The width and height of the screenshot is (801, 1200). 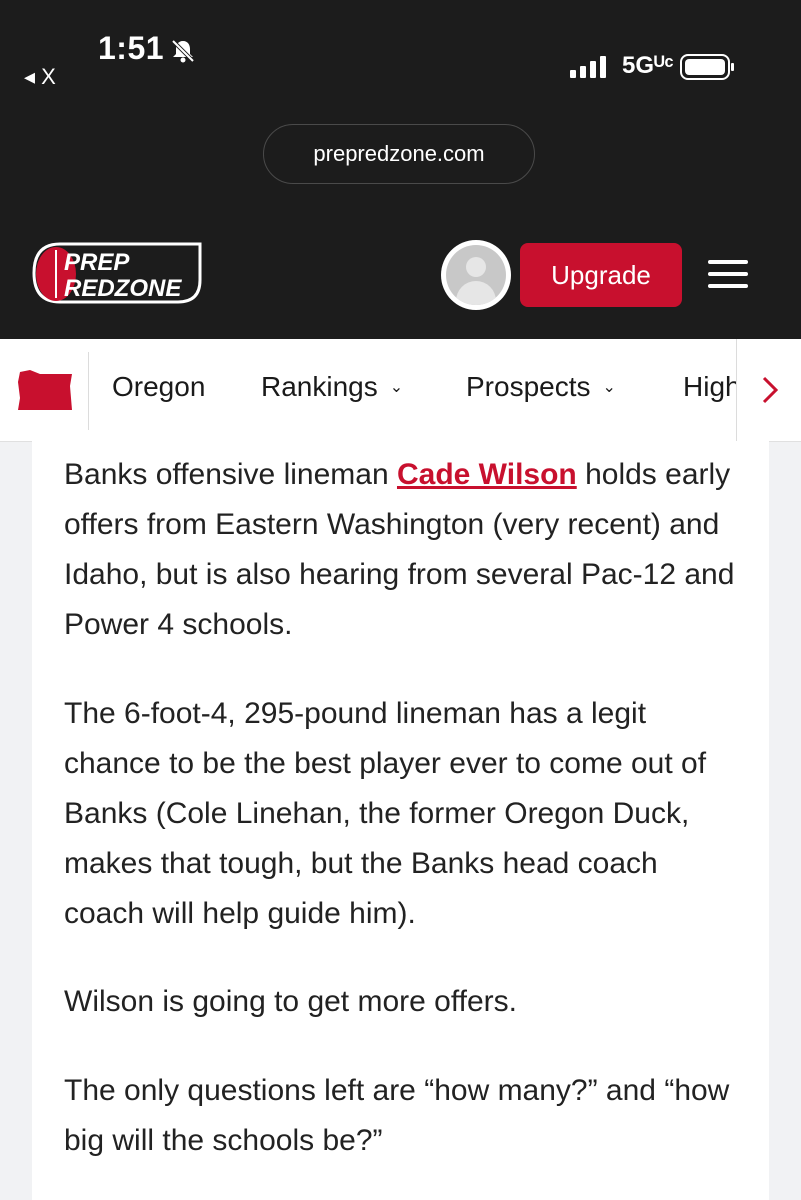 I want to click on nav-item-label: Rankings, so click(x=319, y=386).